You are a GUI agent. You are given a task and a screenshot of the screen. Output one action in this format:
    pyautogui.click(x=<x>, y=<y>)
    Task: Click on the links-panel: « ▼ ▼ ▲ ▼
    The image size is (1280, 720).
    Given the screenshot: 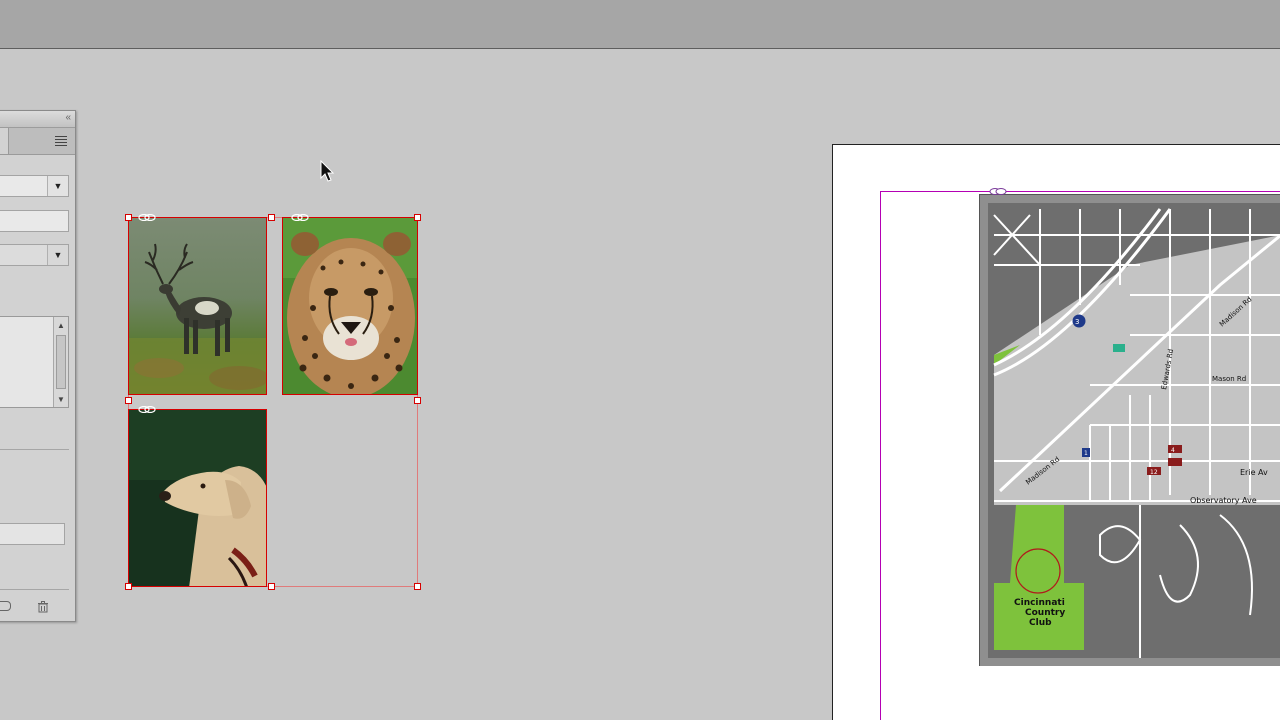 What is the action you would take?
    pyautogui.click(x=38, y=366)
    